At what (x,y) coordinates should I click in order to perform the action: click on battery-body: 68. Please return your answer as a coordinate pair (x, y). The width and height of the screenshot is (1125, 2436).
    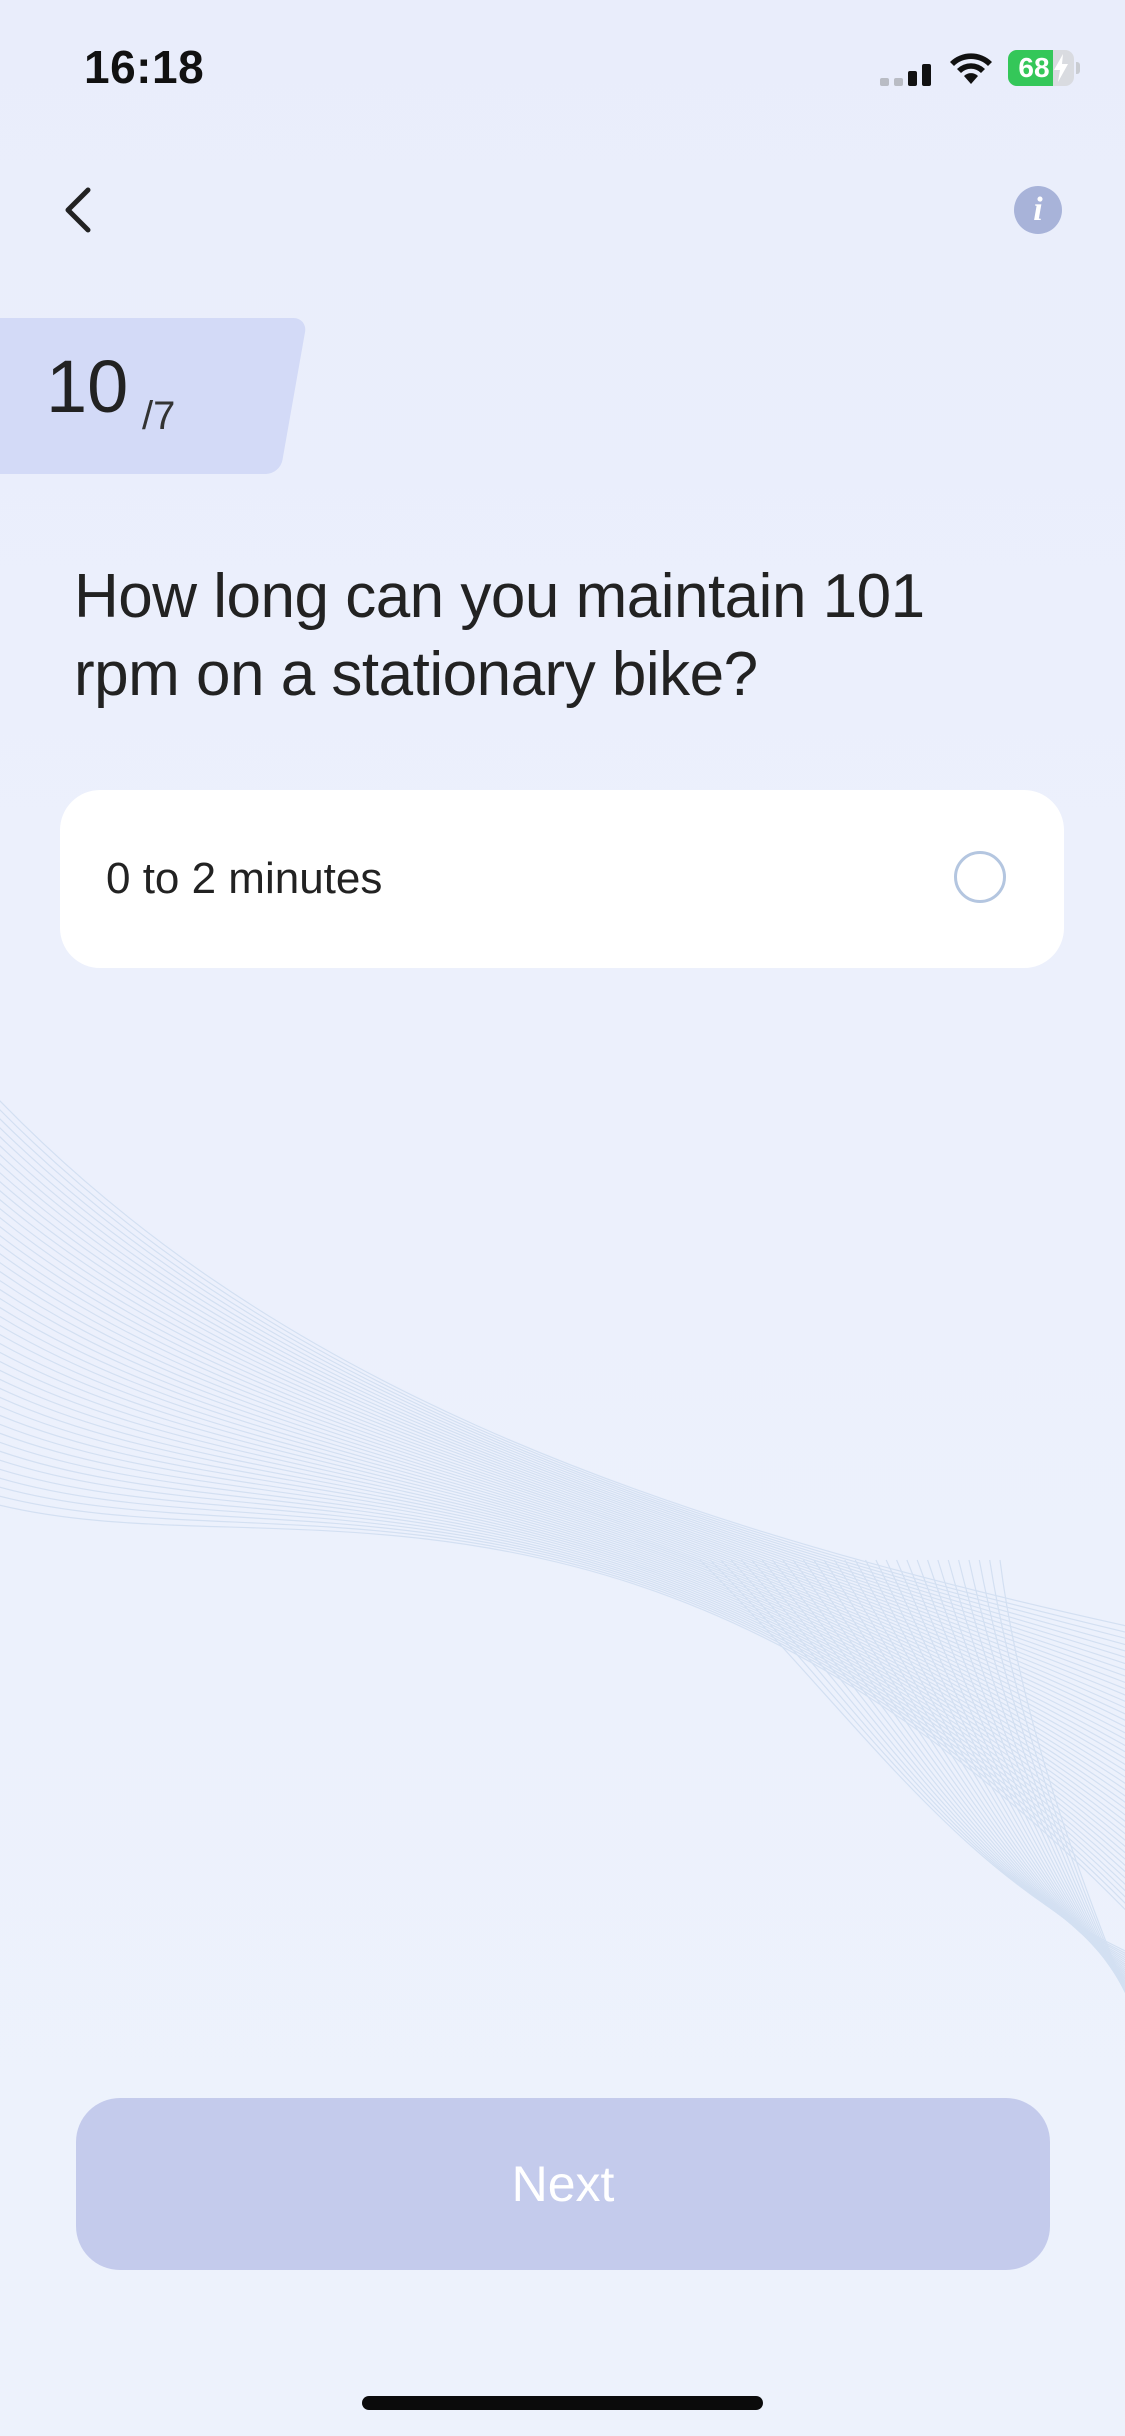
    Looking at the image, I should click on (1041, 68).